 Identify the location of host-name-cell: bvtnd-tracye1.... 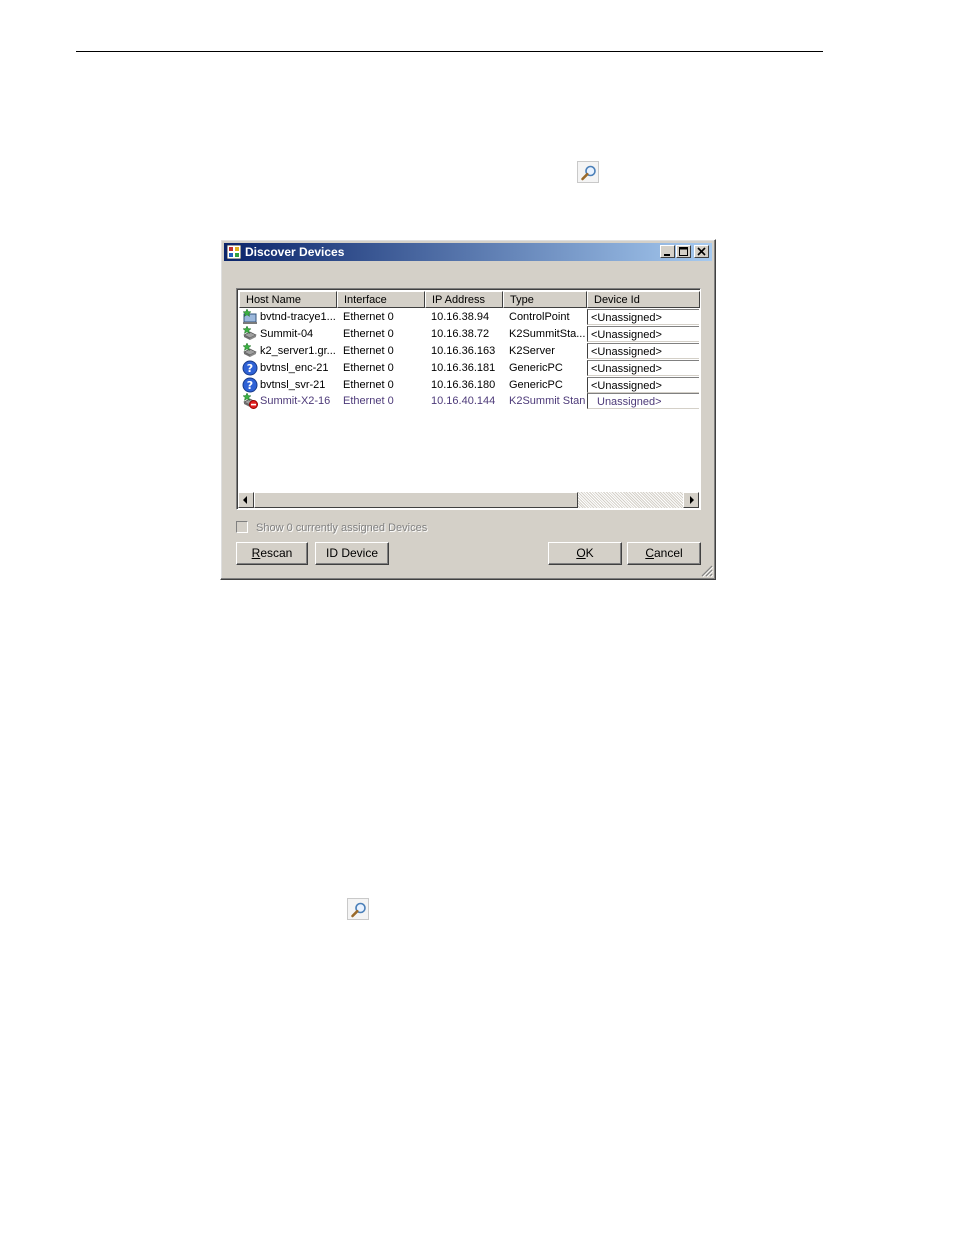
(298, 317).